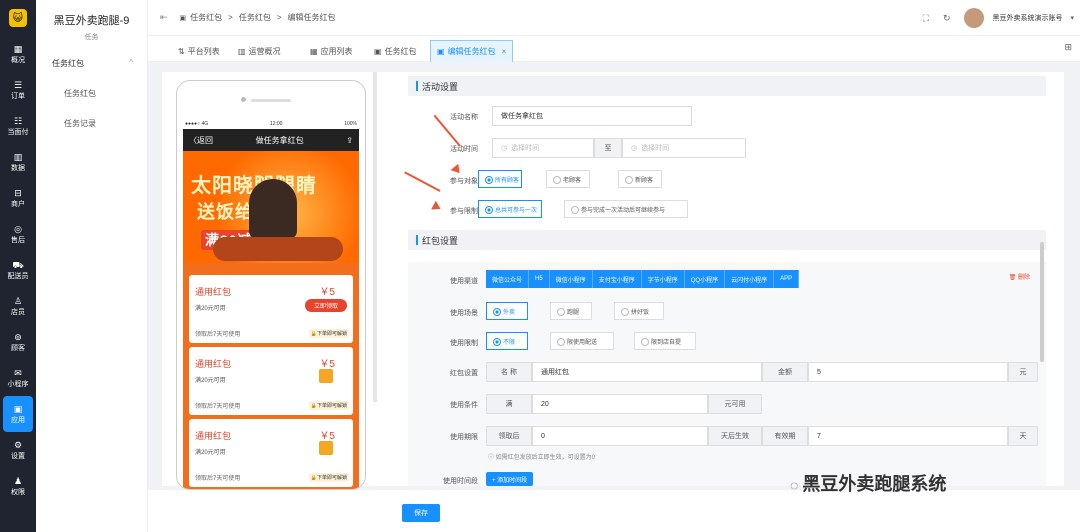  Describe the element at coordinates (500, 179) in the screenshot. I see `radio-all-customers: 所有顾客` at that location.